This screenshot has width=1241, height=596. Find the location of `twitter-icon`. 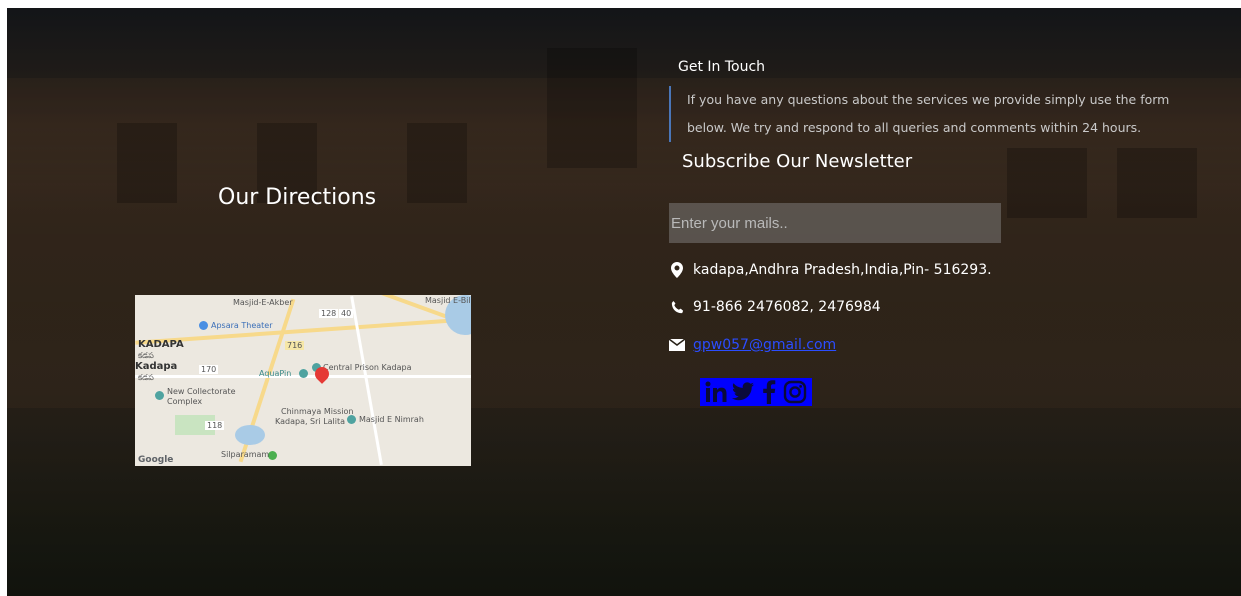

twitter-icon is located at coordinates (743, 392).